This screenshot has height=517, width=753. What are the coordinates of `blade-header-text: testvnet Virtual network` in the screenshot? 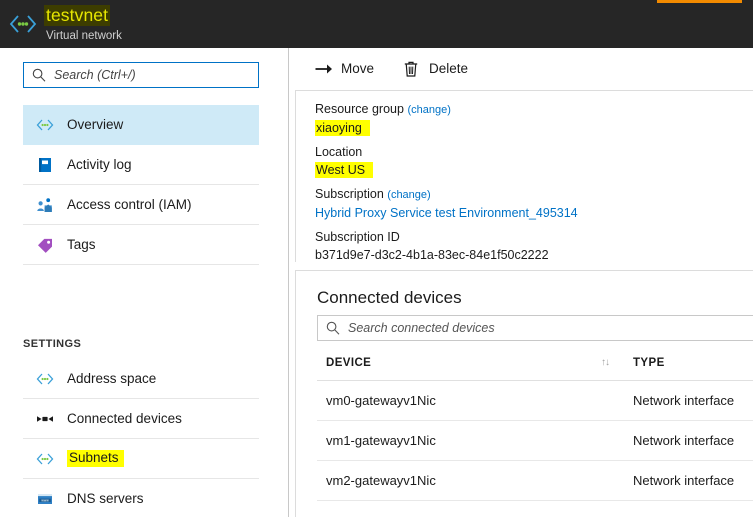 It's located at (83, 24).